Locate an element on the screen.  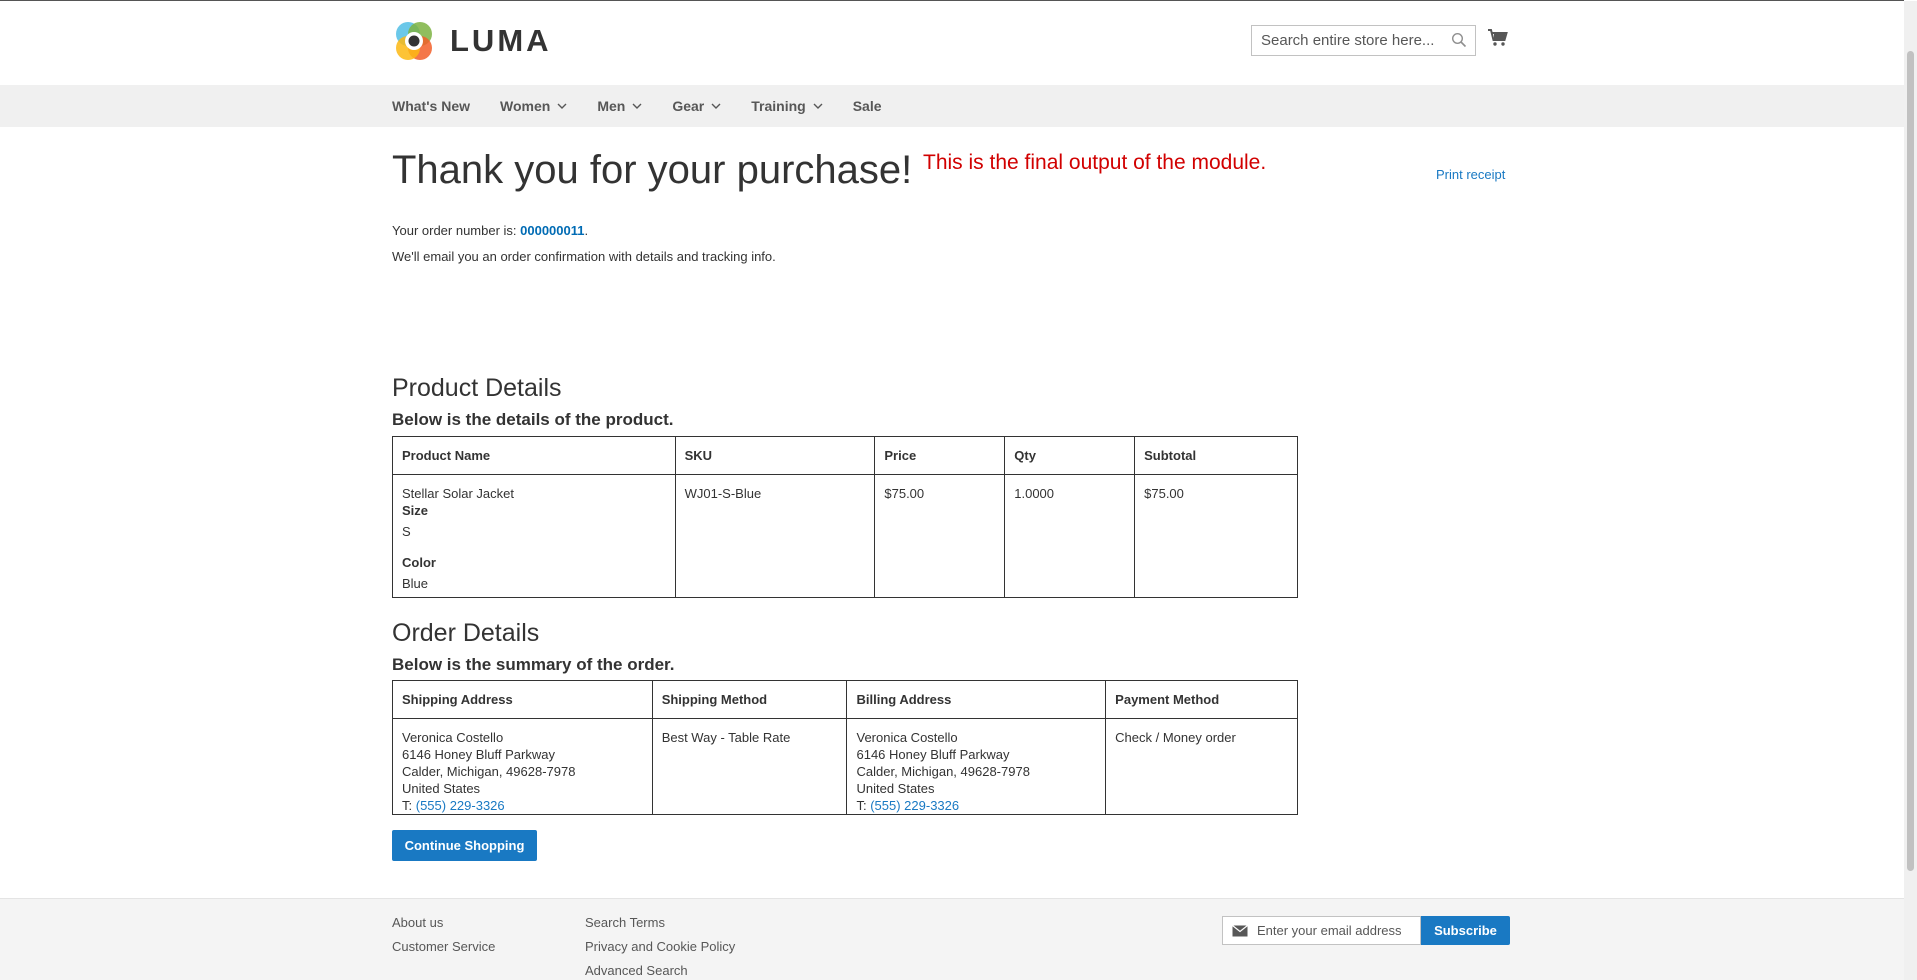
newsletter-field is located at coordinates (1321, 930).